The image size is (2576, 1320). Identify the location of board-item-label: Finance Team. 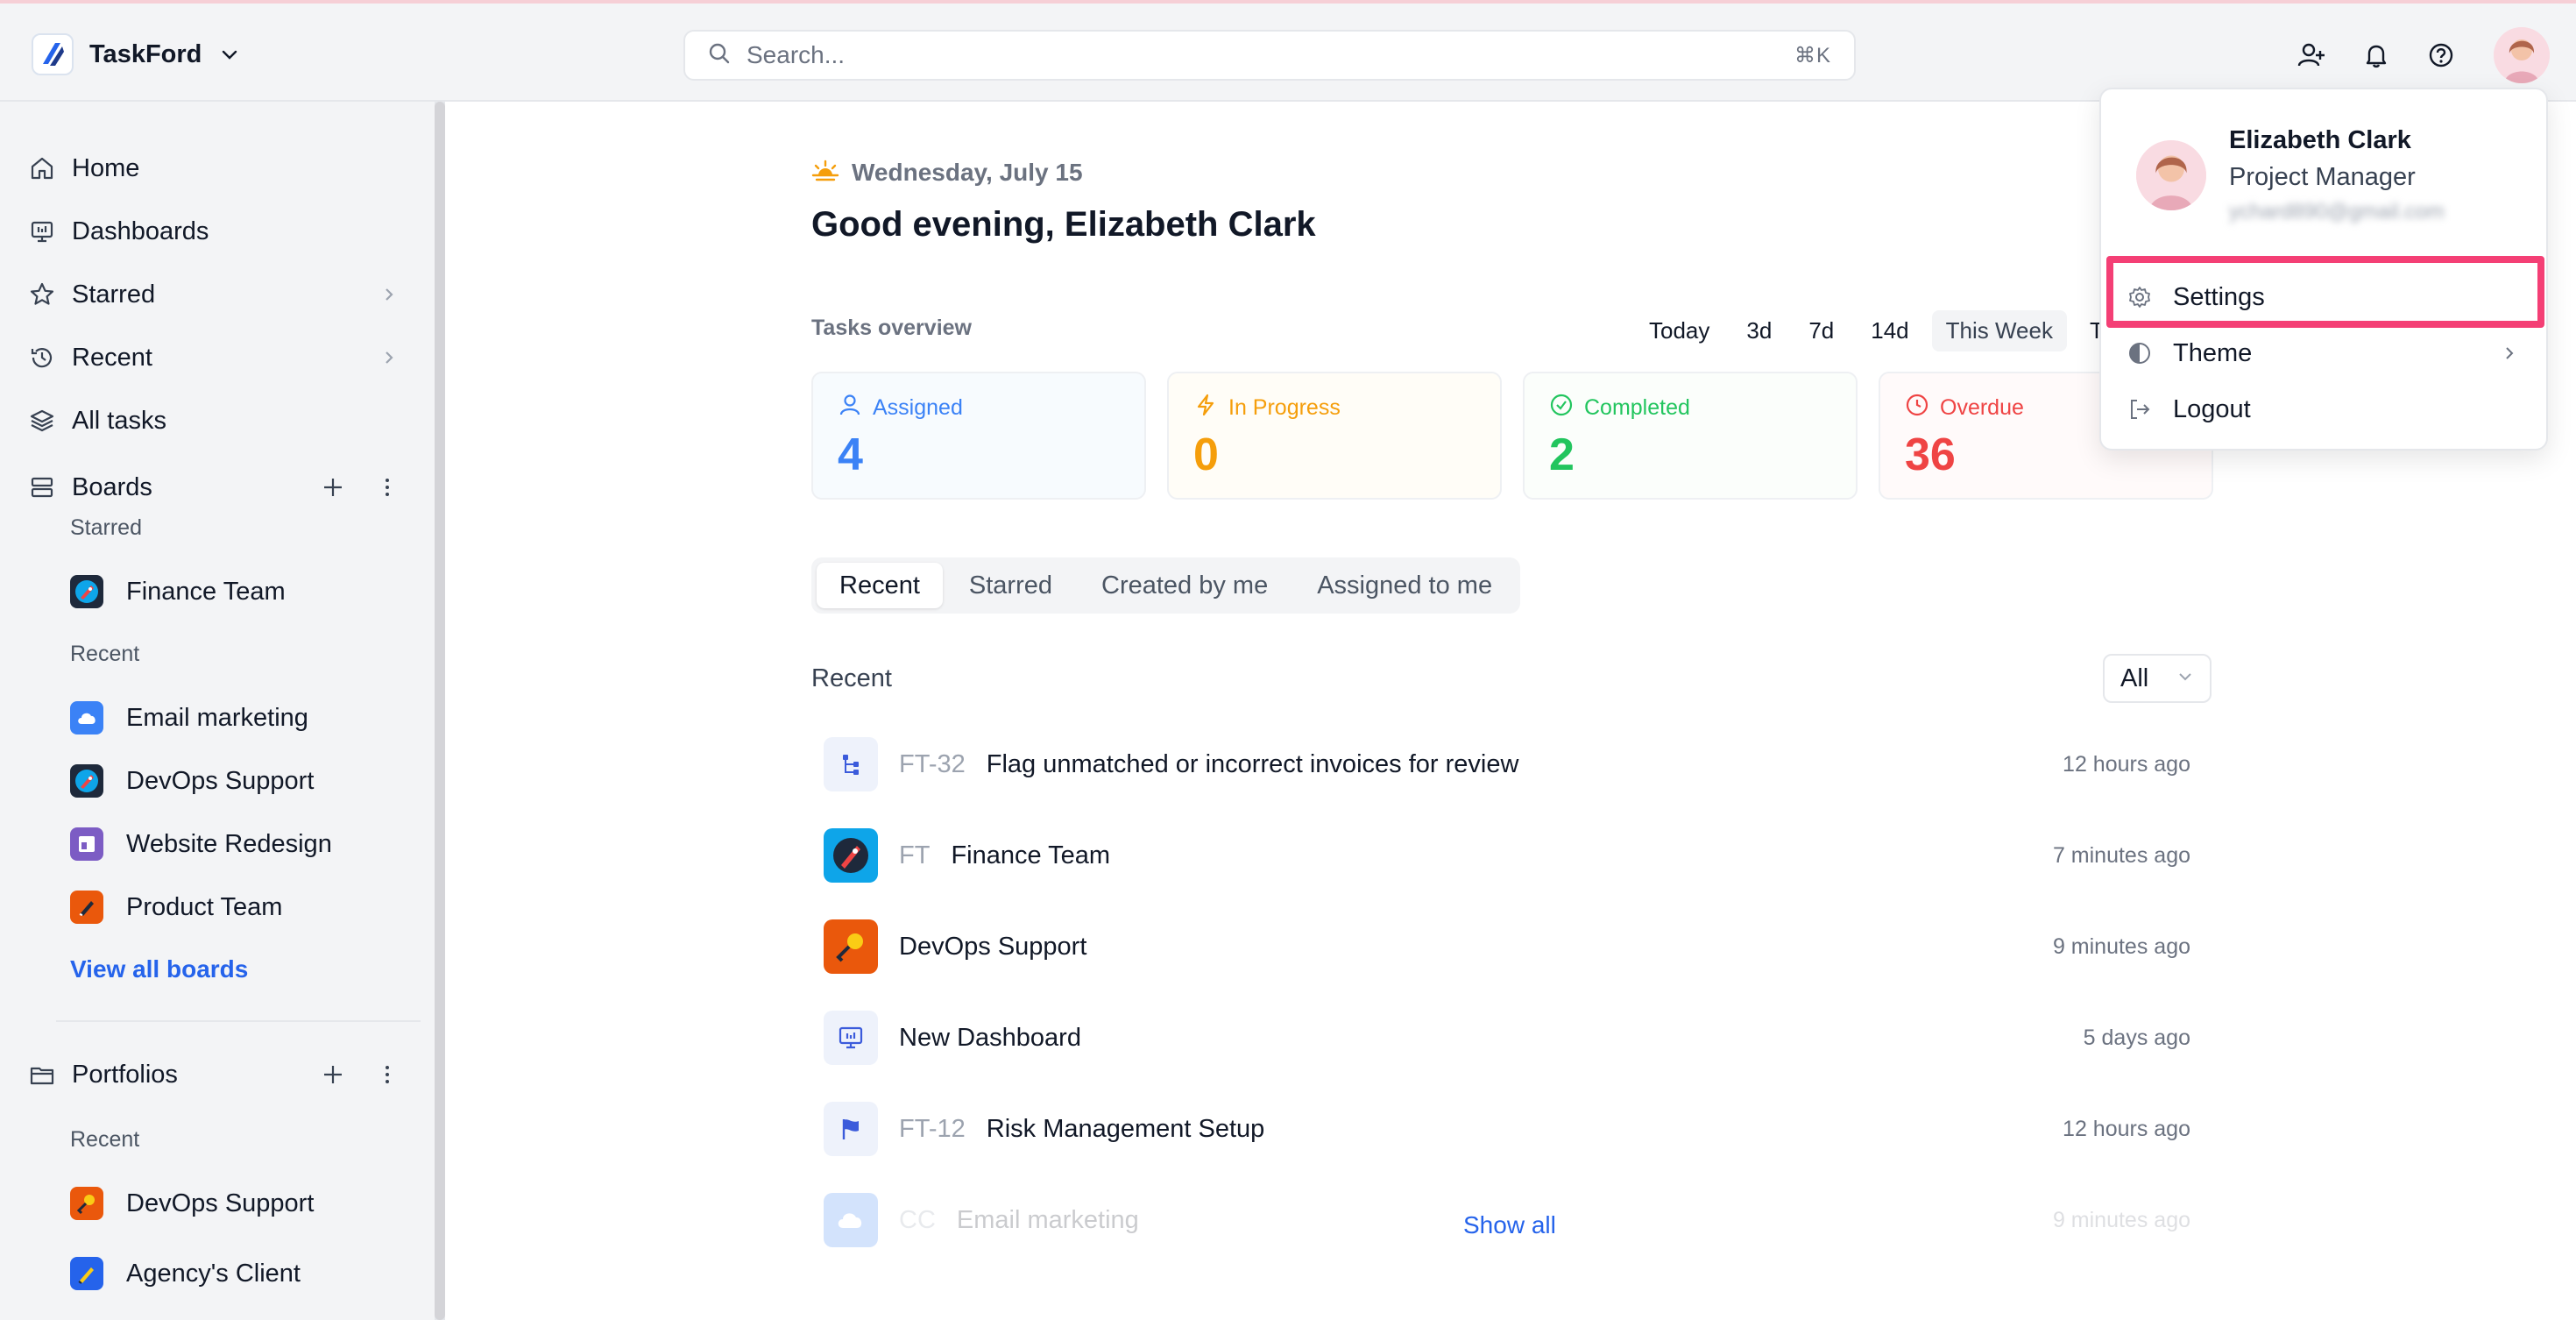
(206, 591).